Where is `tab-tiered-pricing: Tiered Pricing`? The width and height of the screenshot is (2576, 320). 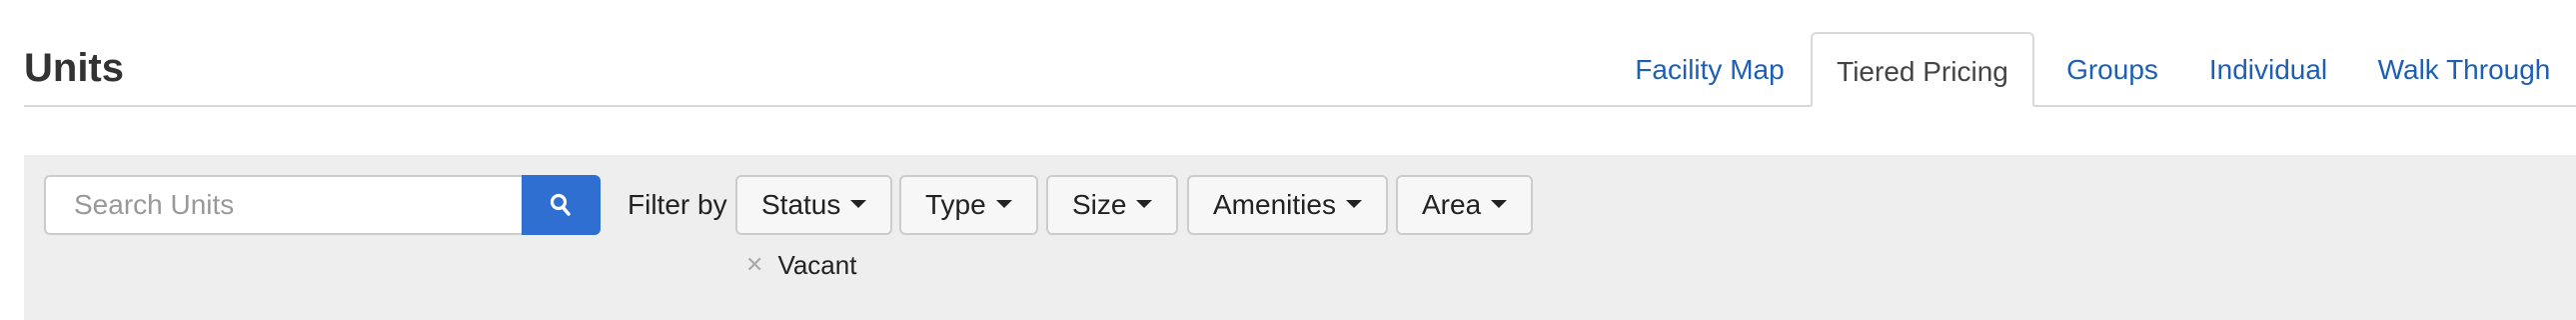 tab-tiered-pricing: Tiered Pricing is located at coordinates (1922, 69).